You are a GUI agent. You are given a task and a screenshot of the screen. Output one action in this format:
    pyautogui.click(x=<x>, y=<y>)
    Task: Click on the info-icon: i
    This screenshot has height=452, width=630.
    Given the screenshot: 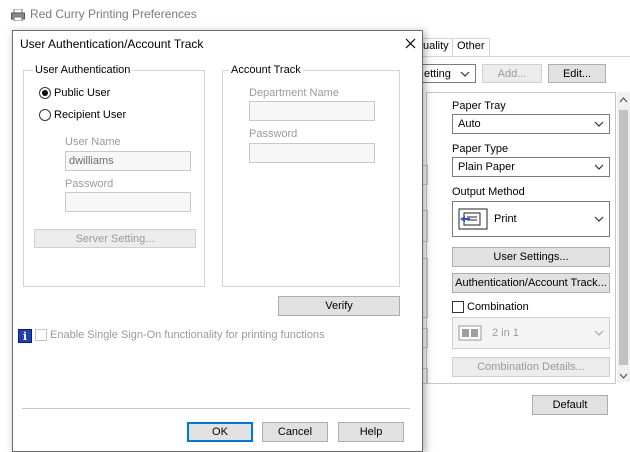 What is the action you would take?
    pyautogui.click(x=25, y=336)
    